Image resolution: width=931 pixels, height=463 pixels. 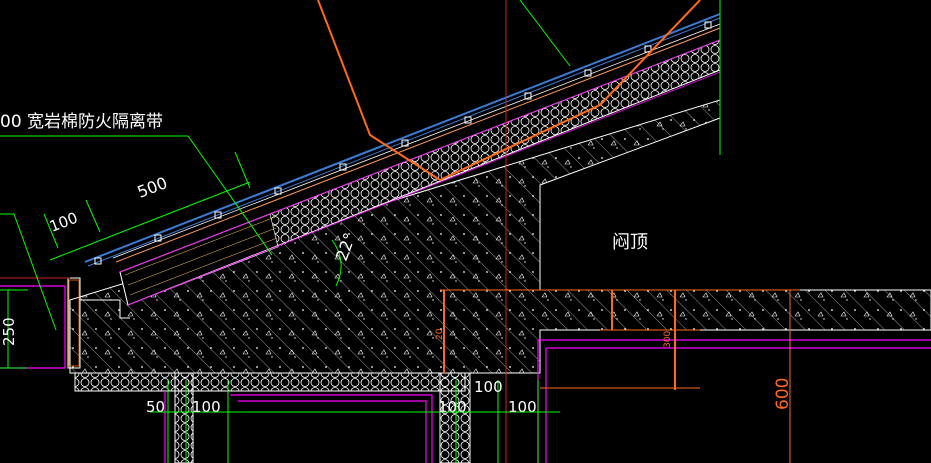 I want to click on firebreak-note: 00 宽岩棉防火隔离带, so click(x=81, y=122).